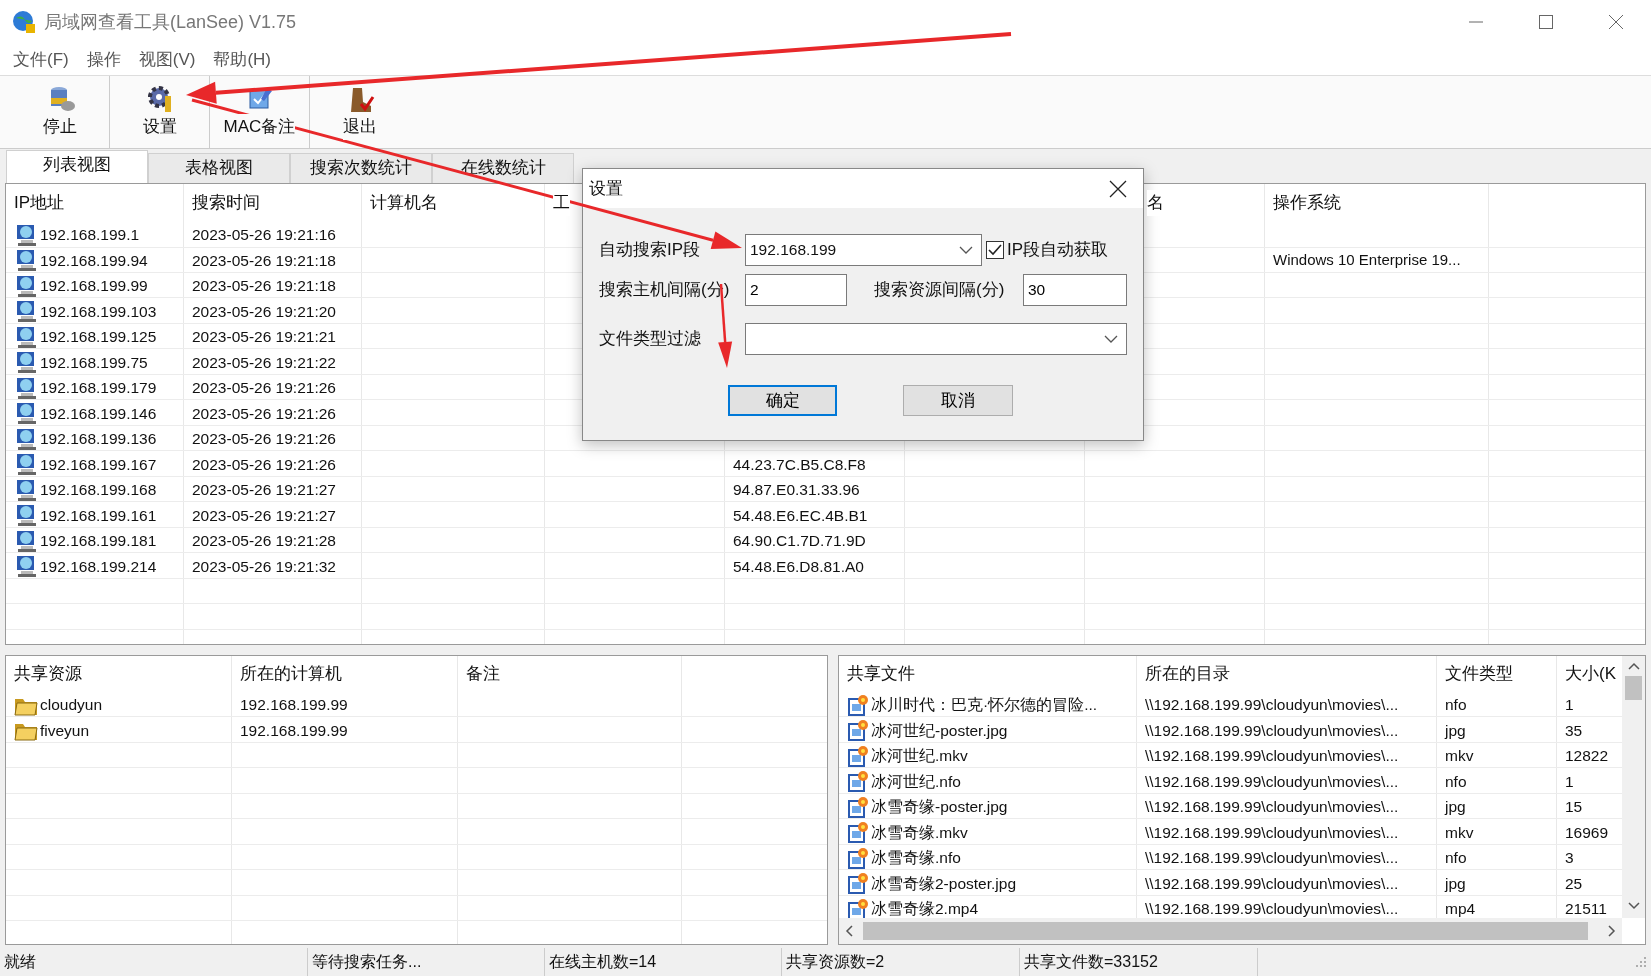 The image size is (1651, 976). I want to click on field-label: 文件类型过滤, so click(650, 339).